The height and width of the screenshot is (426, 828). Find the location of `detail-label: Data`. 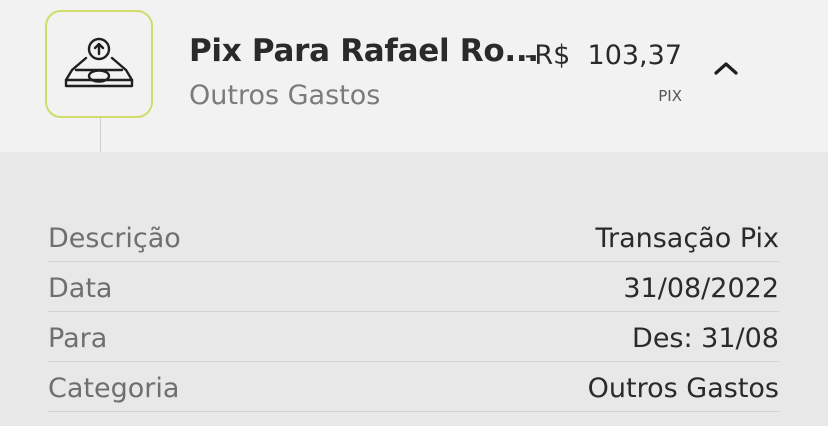

detail-label: Data is located at coordinates (80, 288).